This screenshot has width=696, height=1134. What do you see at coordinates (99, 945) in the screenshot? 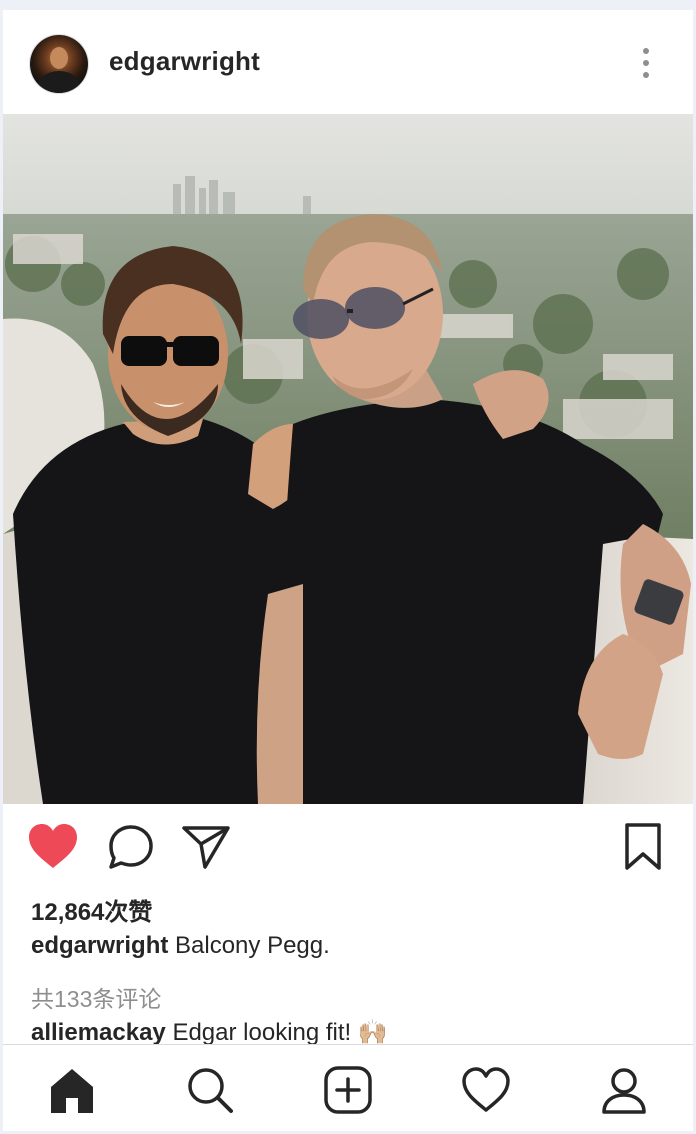
I see `caption-username: edgarwright` at bounding box center [99, 945].